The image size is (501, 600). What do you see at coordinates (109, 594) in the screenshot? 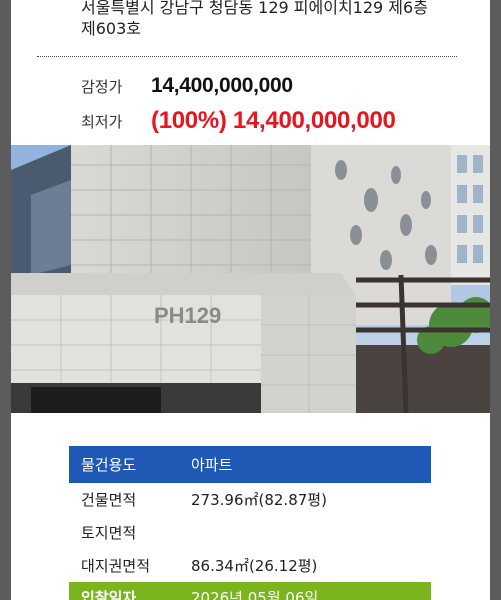
I see `bid-date-label: 입찰일자` at bounding box center [109, 594].